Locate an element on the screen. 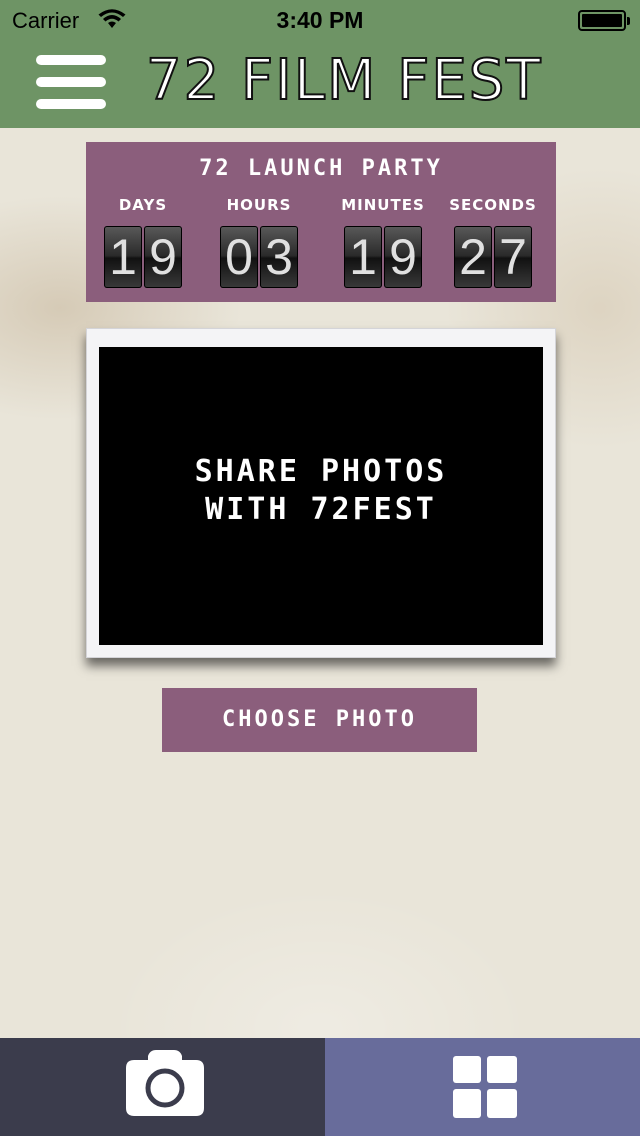 The image size is (640, 1136). hours-digit: 3 is located at coordinates (279, 257).